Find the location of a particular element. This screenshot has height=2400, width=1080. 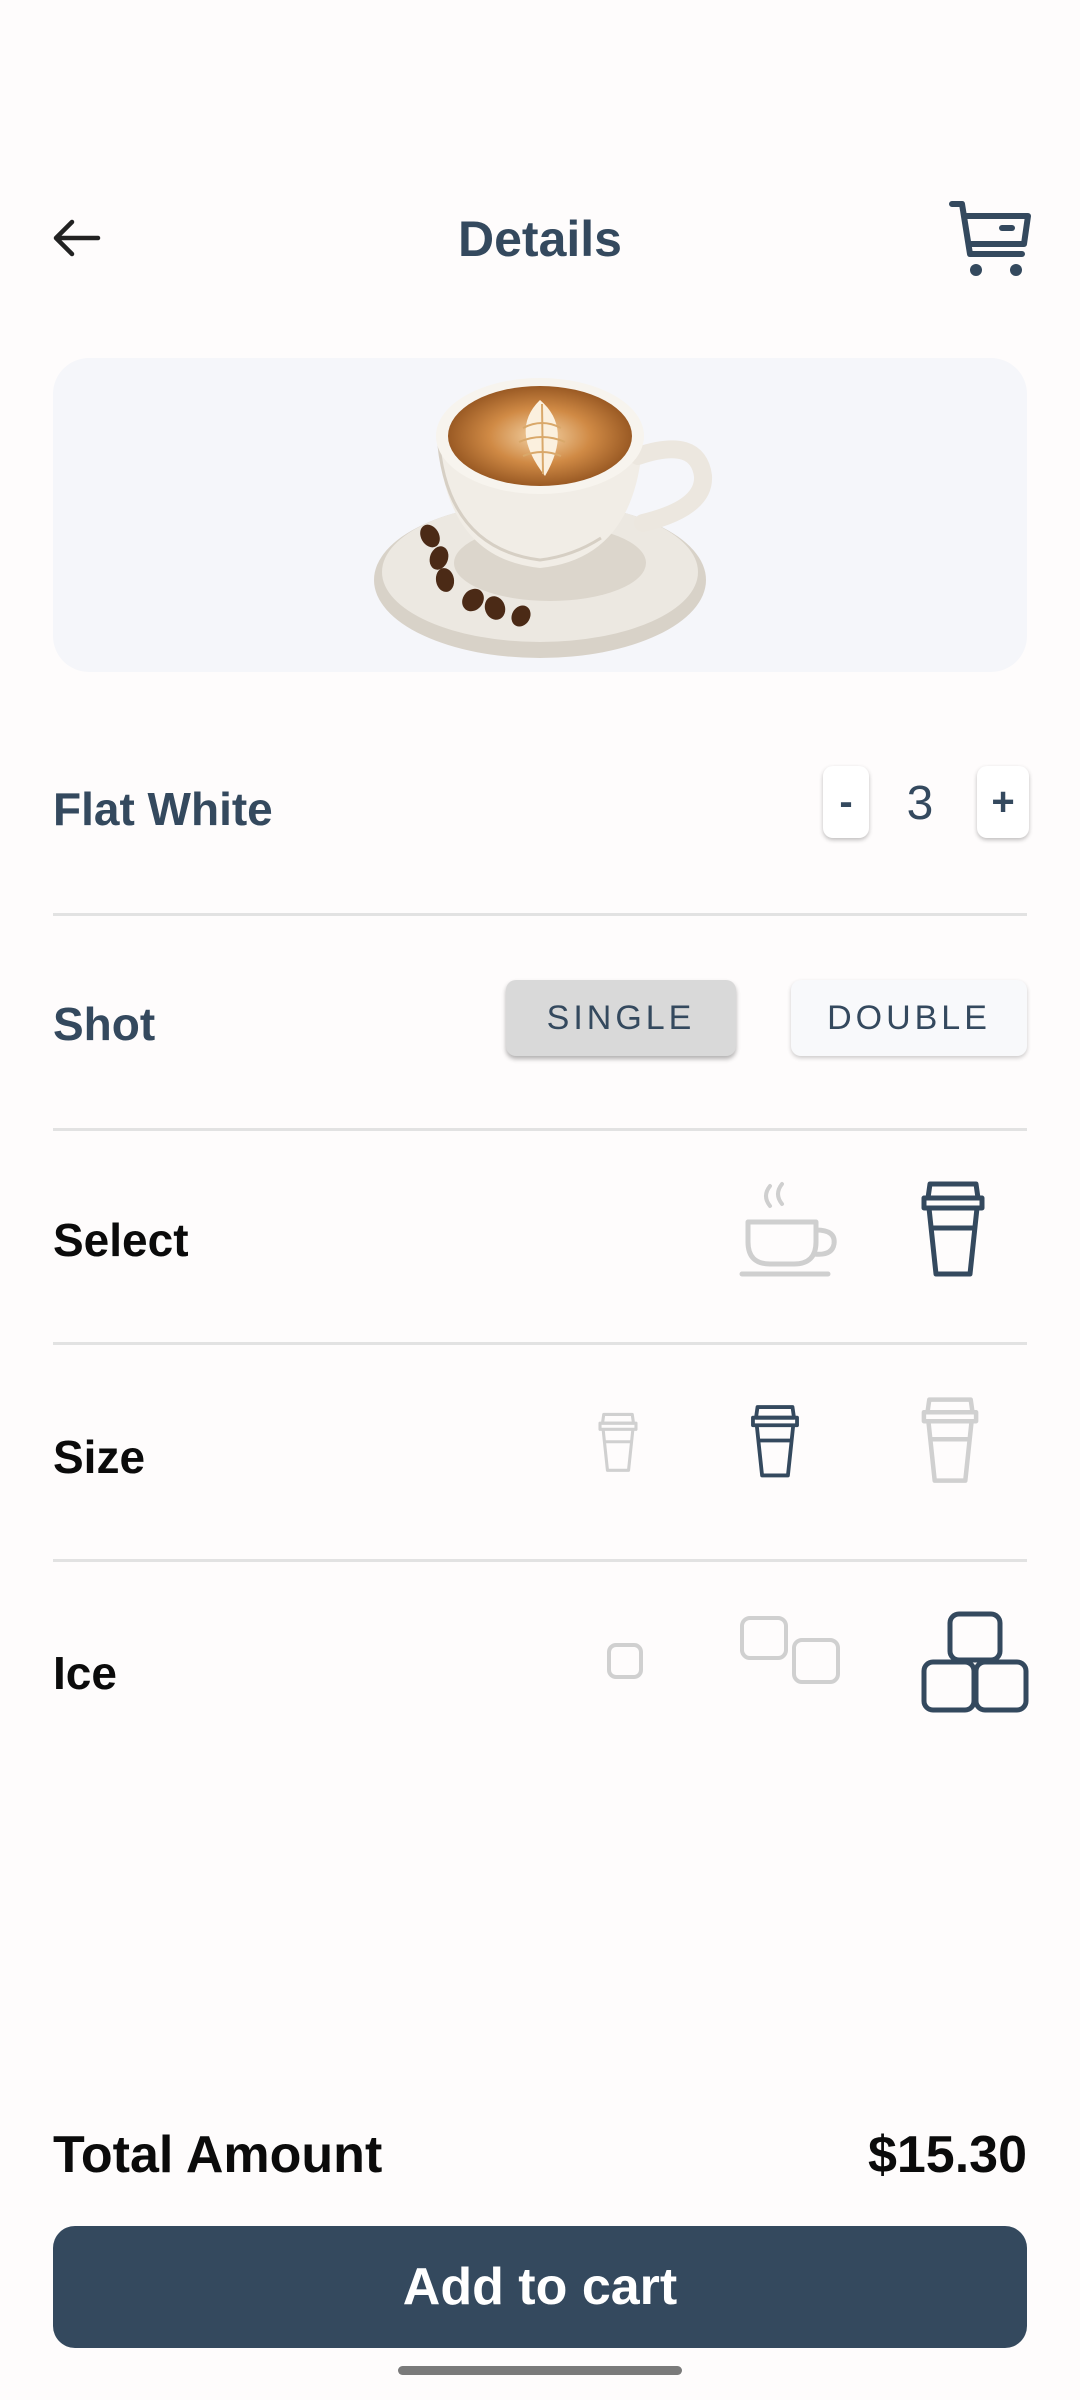

page-title: Details is located at coordinates (540, 239).